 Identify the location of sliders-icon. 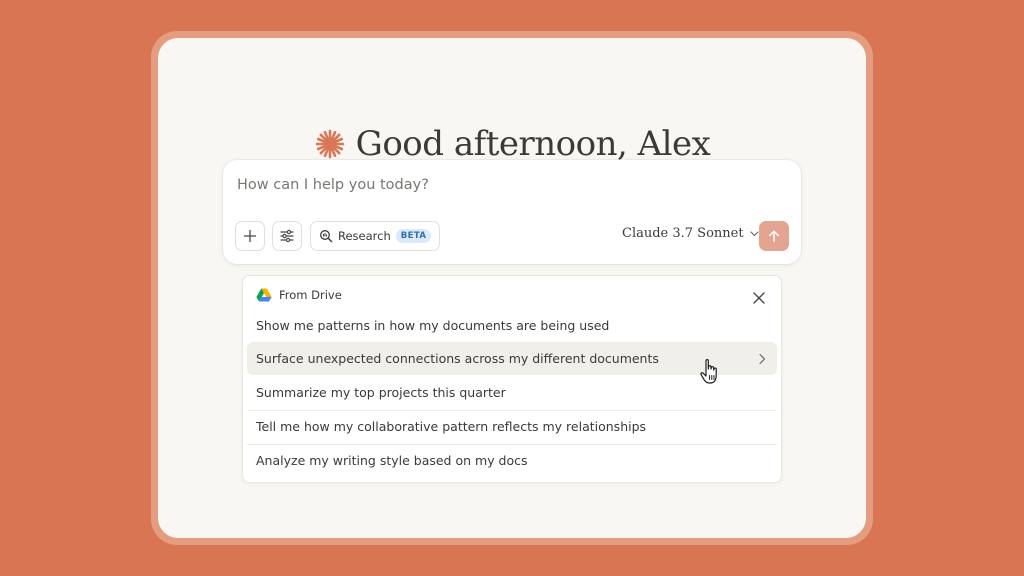
(287, 236).